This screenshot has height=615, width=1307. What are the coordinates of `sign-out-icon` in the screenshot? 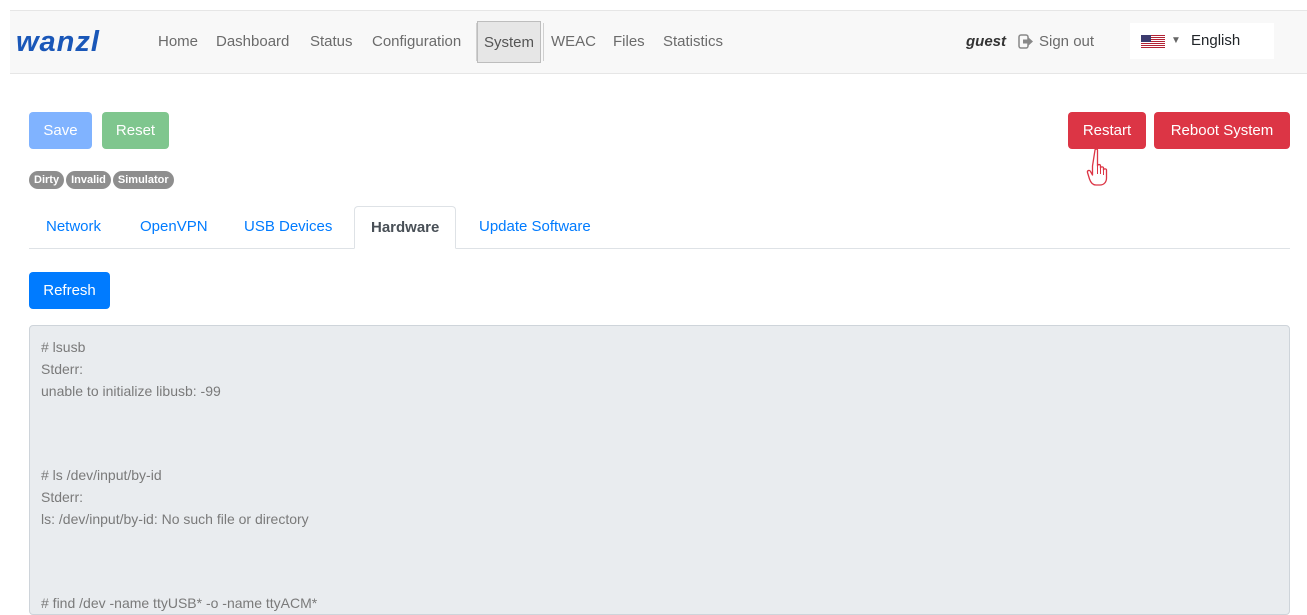 It's located at (1025, 41).